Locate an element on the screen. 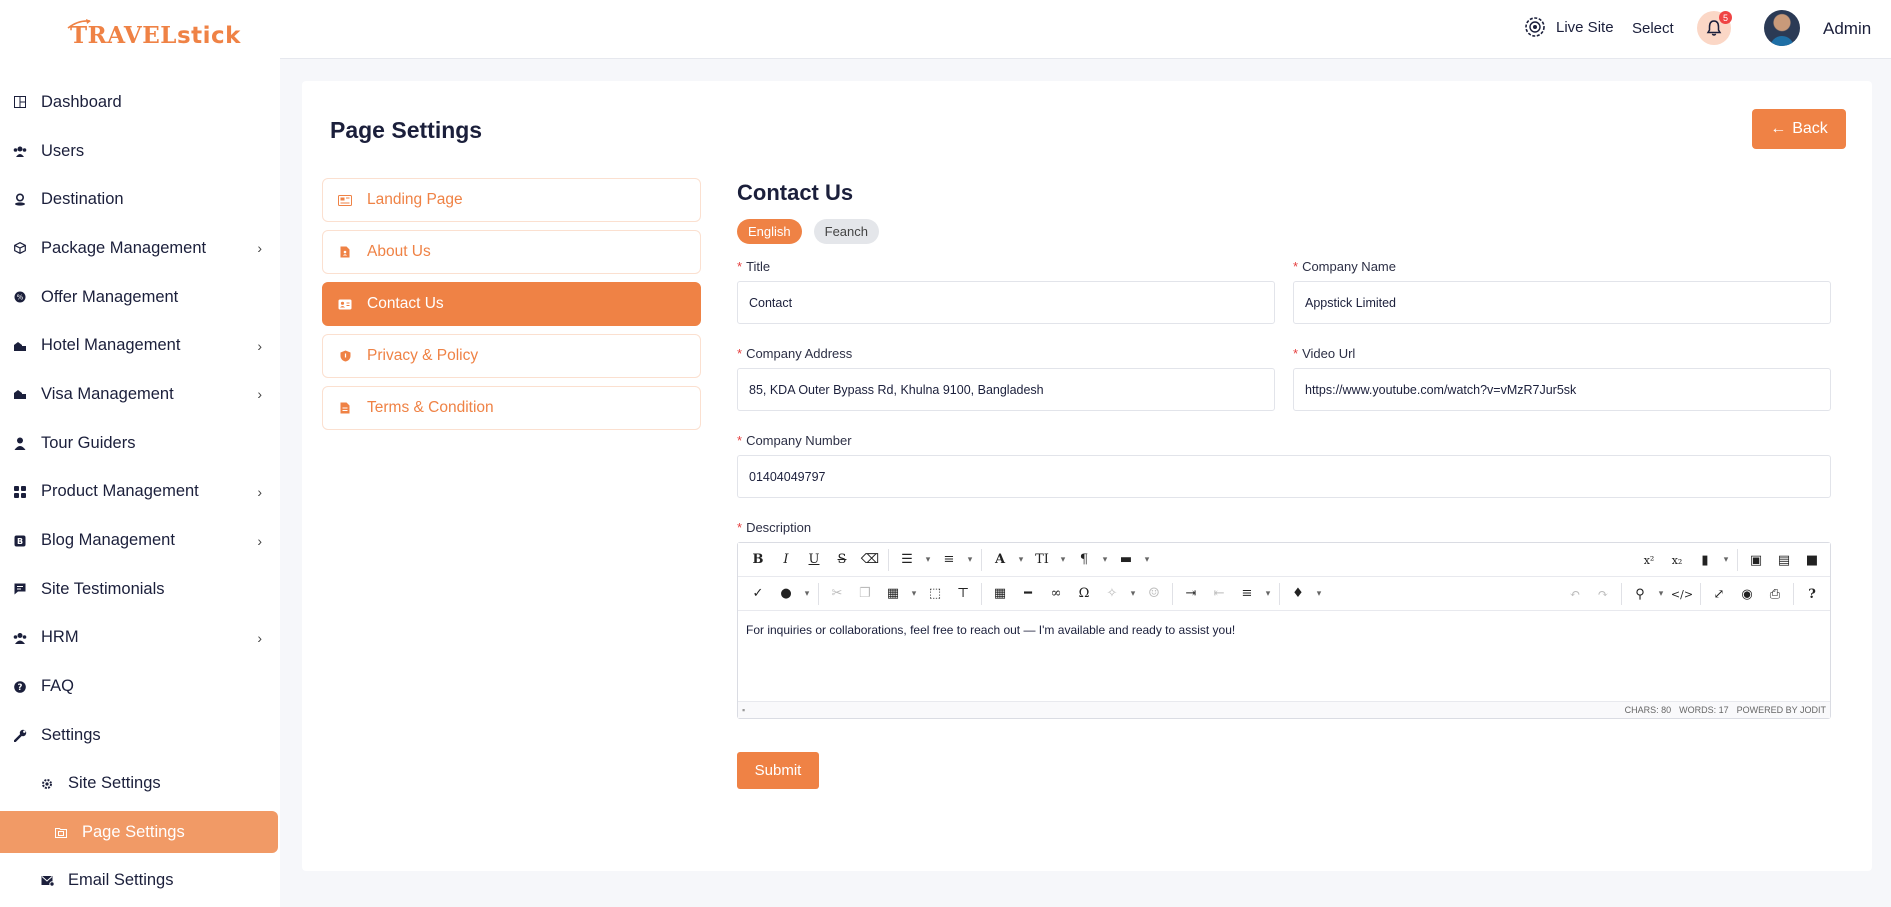  link-icon: ∞ is located at coordinates (1056, 594).